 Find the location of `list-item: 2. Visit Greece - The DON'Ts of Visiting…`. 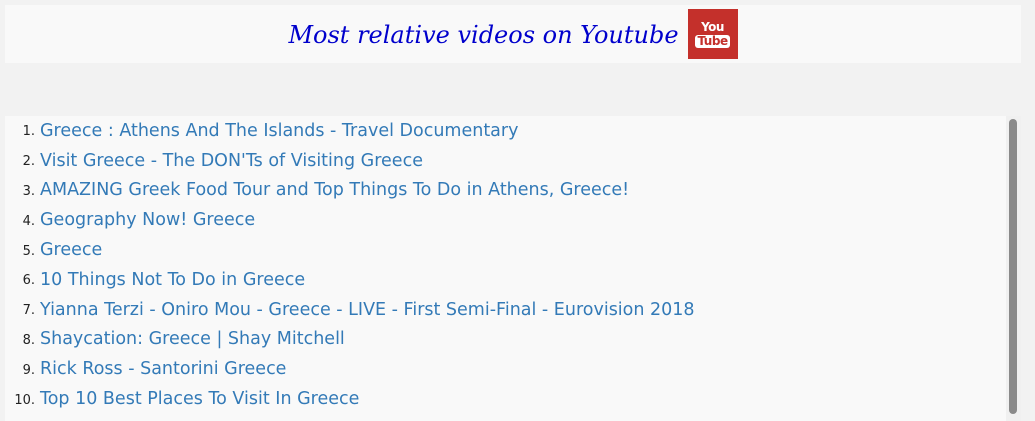

list-item: 2. Visit Greece - The DON'Ts of Visiting… is located at coordinates (513, 161).